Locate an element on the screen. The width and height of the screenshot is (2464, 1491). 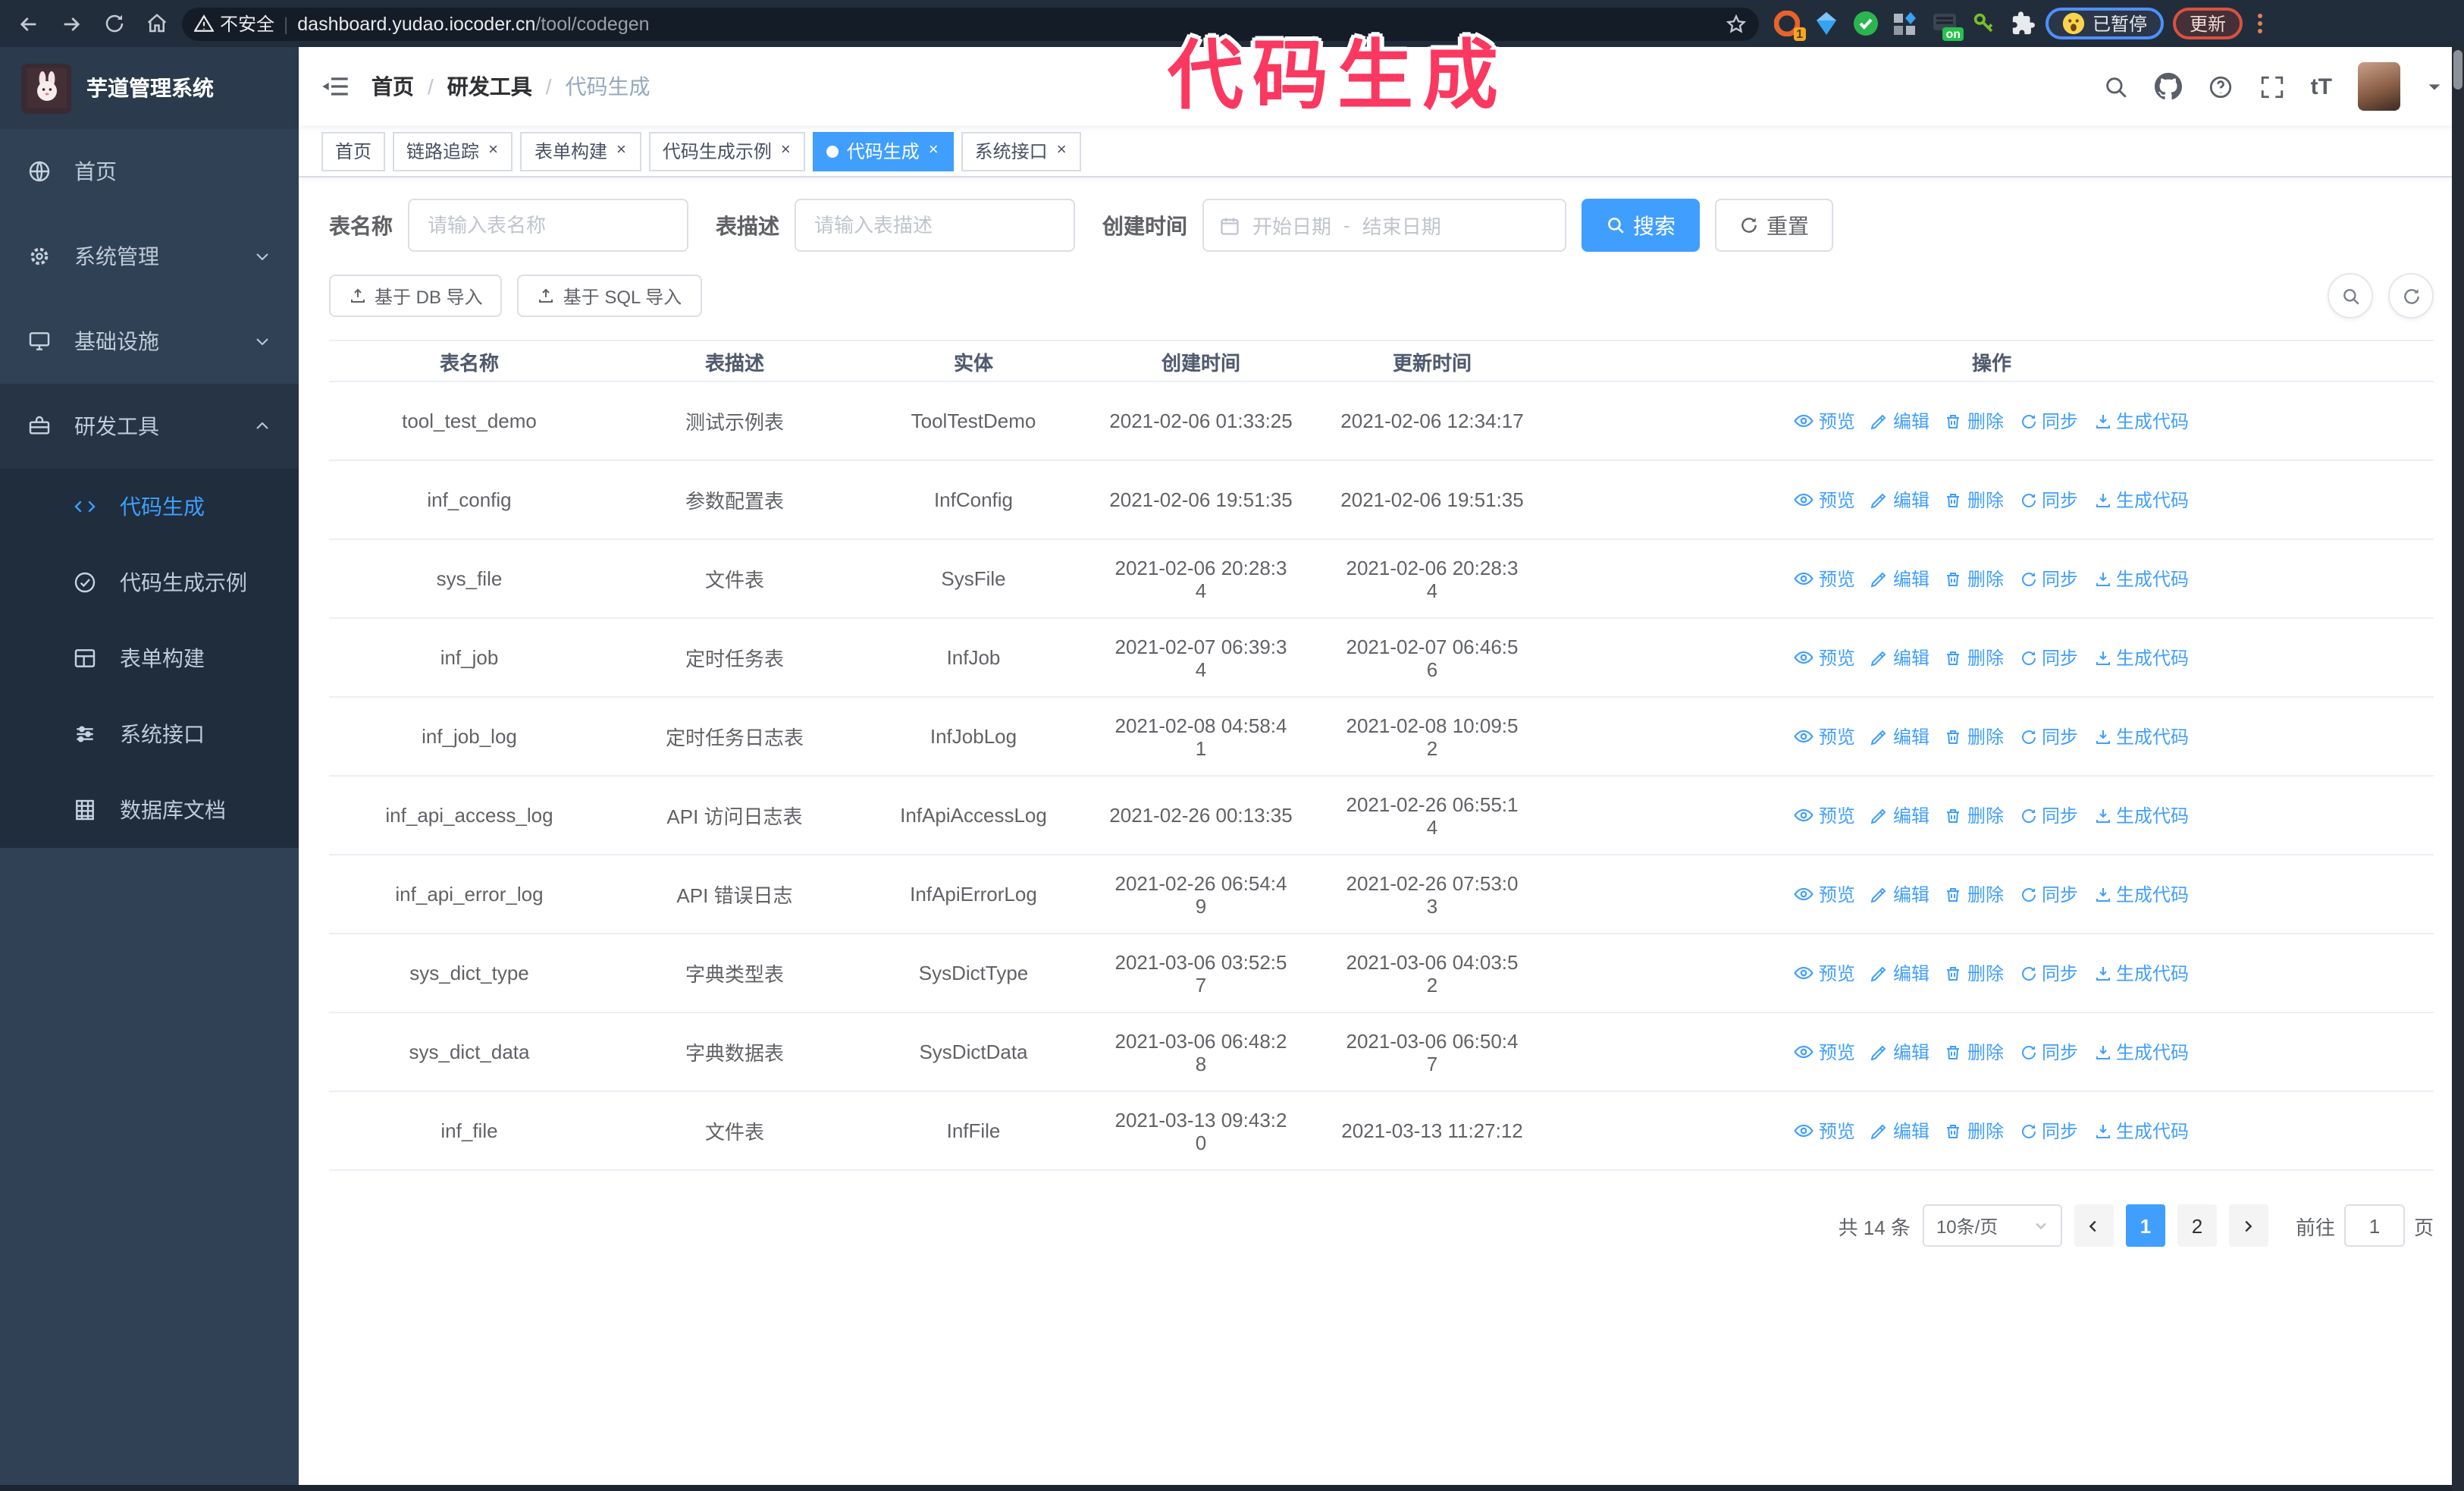
search-button: 搜索 is located at coordinates (1641, 225).